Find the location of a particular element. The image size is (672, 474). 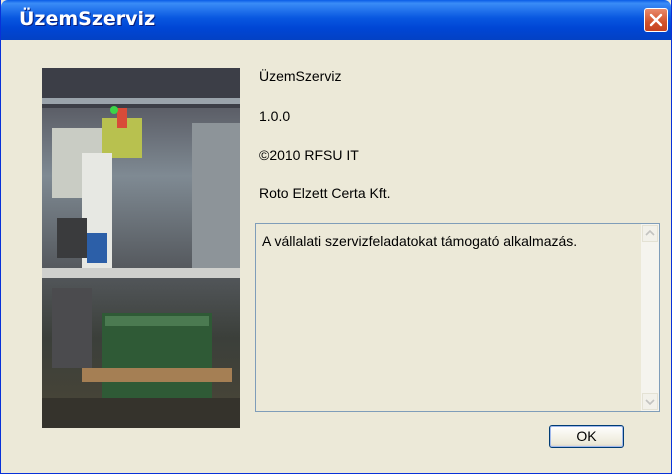

version-label: 1.0.0 is located at coordinates (275, 116).